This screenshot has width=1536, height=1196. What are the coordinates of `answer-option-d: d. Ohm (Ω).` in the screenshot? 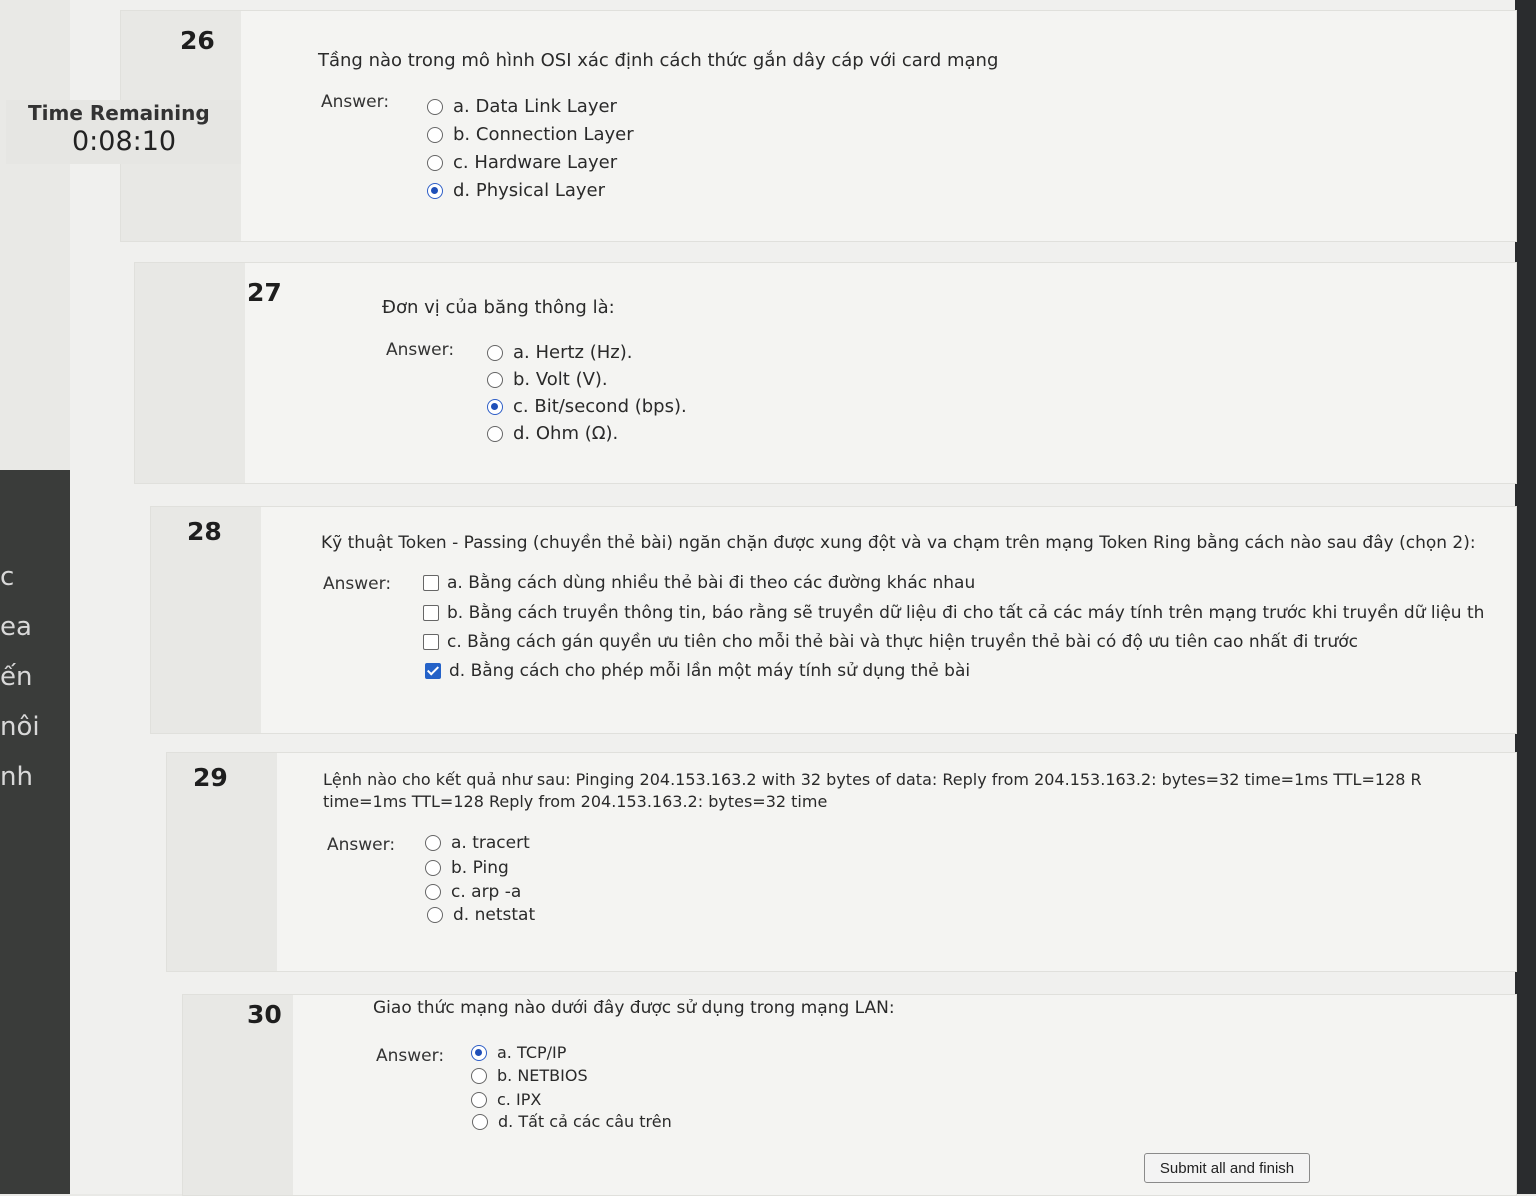 It's located at (552, 433).